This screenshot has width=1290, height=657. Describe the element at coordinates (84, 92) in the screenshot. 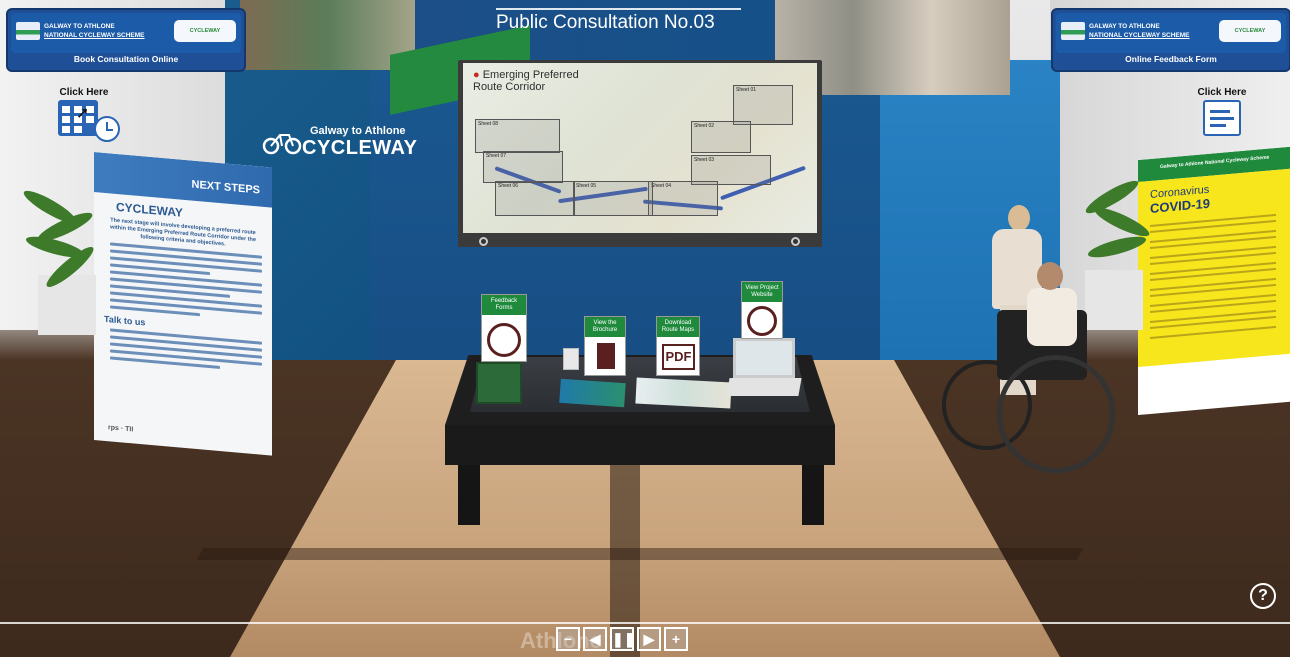

I see `click-here-left: Click Here` at that location.